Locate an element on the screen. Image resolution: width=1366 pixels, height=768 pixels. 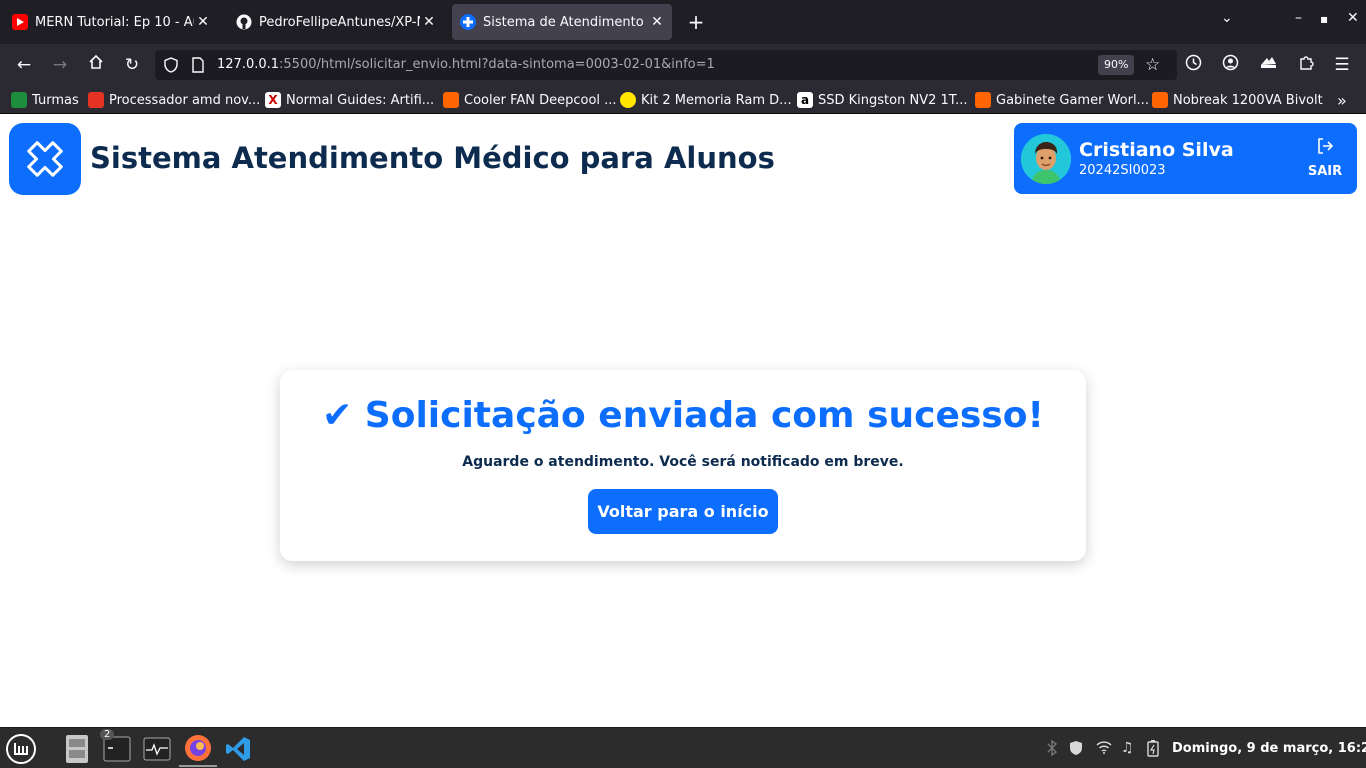
reload-icon: ↻ is located at coordinates (132, 65).